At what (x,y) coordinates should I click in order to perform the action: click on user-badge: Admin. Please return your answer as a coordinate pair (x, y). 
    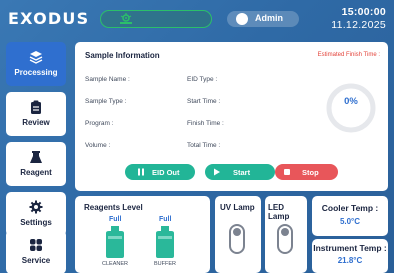
    Looking at the image, I should click on (263, 19).